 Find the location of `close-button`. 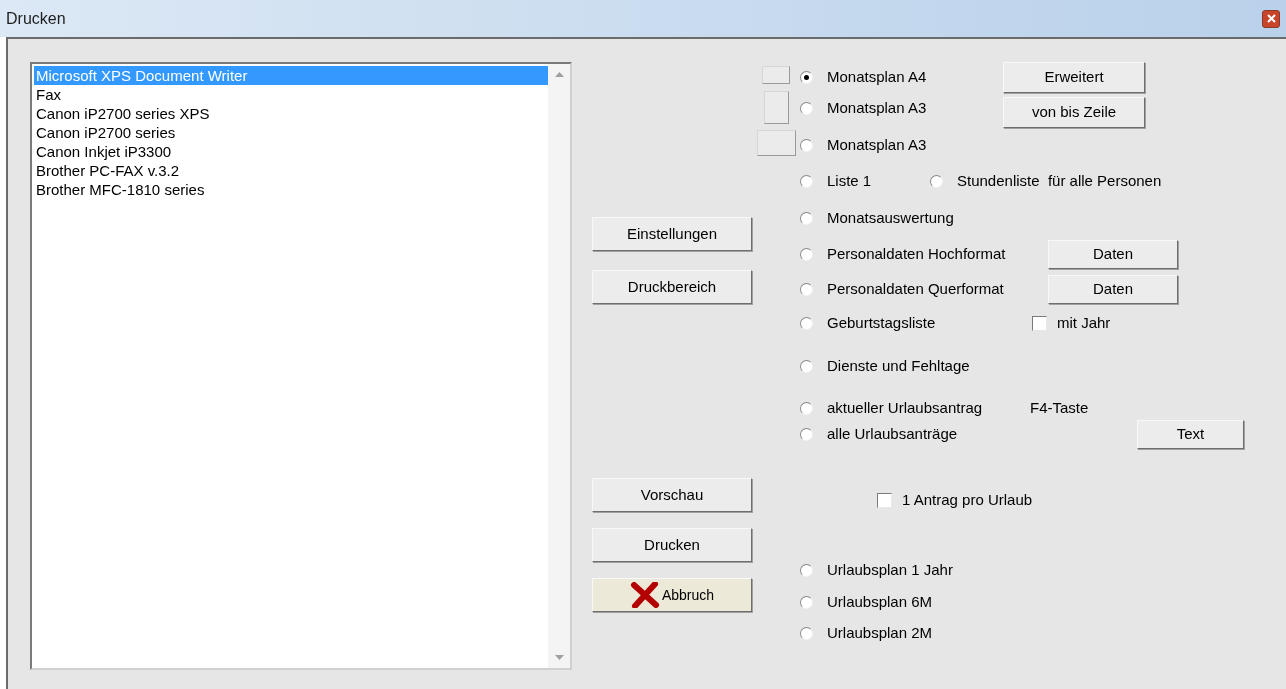

close-button is located at coordinates (1271, 18).